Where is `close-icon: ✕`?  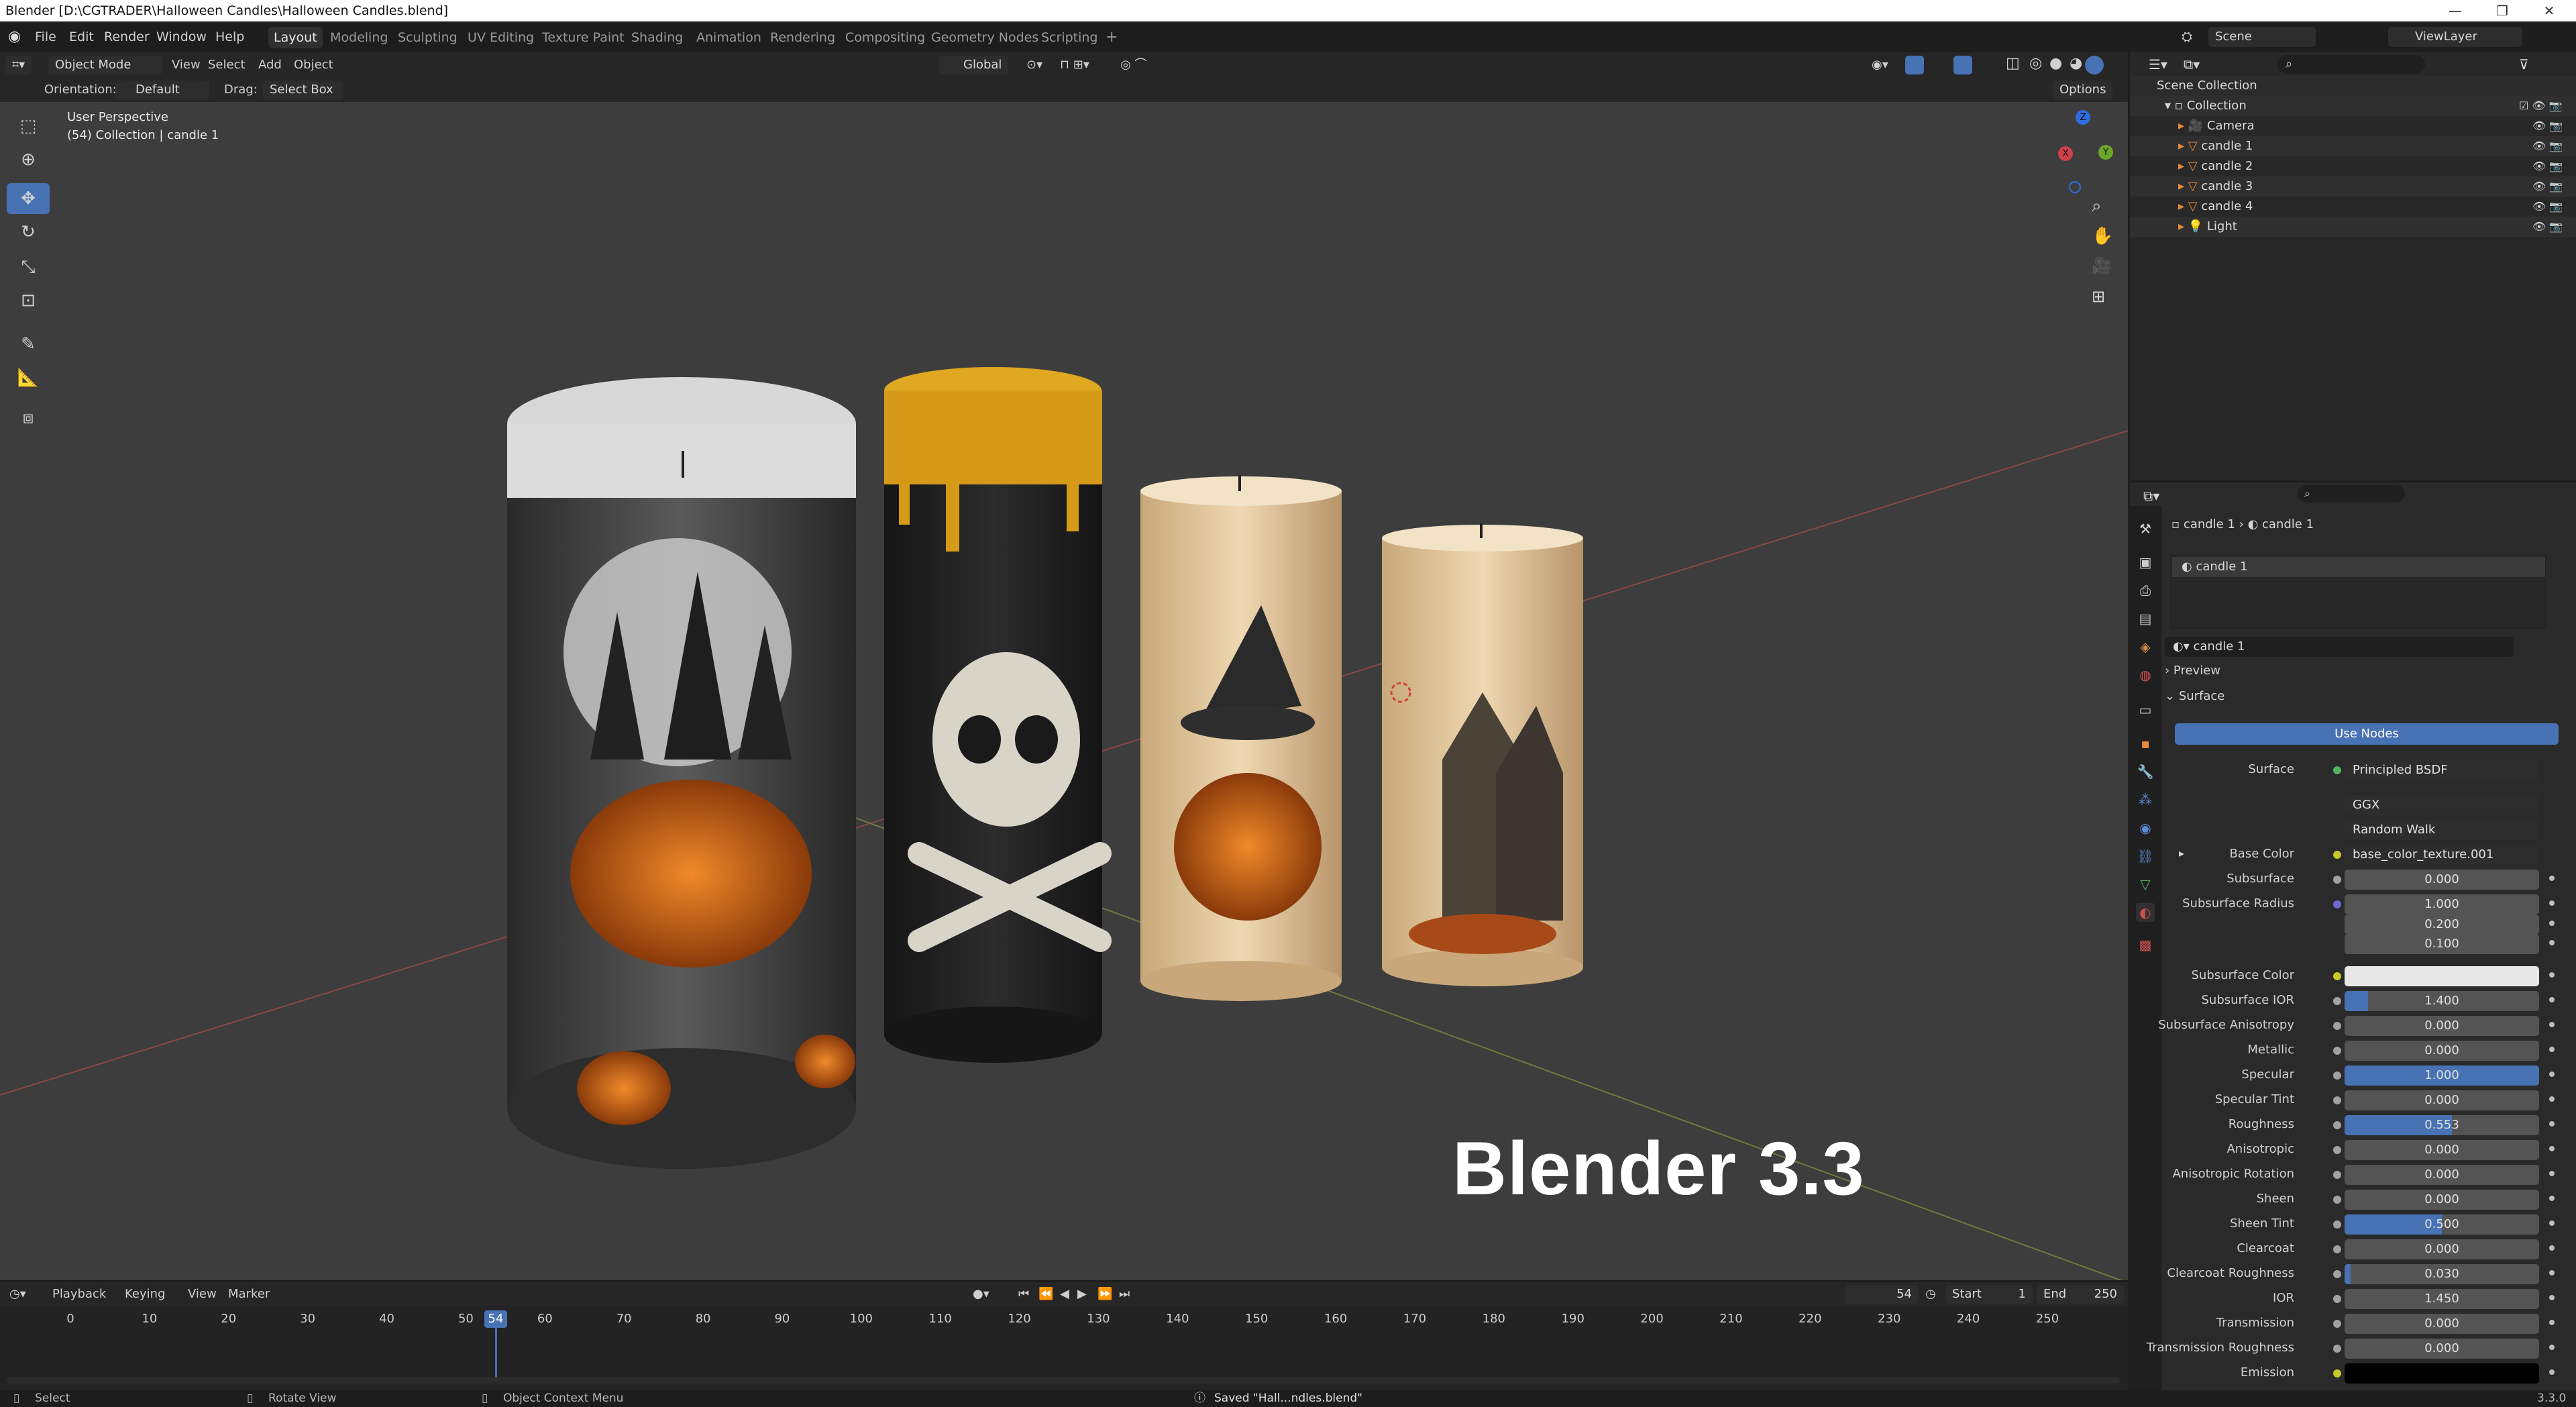
close-icon: ✕ is located at coordinates (2549, 10).